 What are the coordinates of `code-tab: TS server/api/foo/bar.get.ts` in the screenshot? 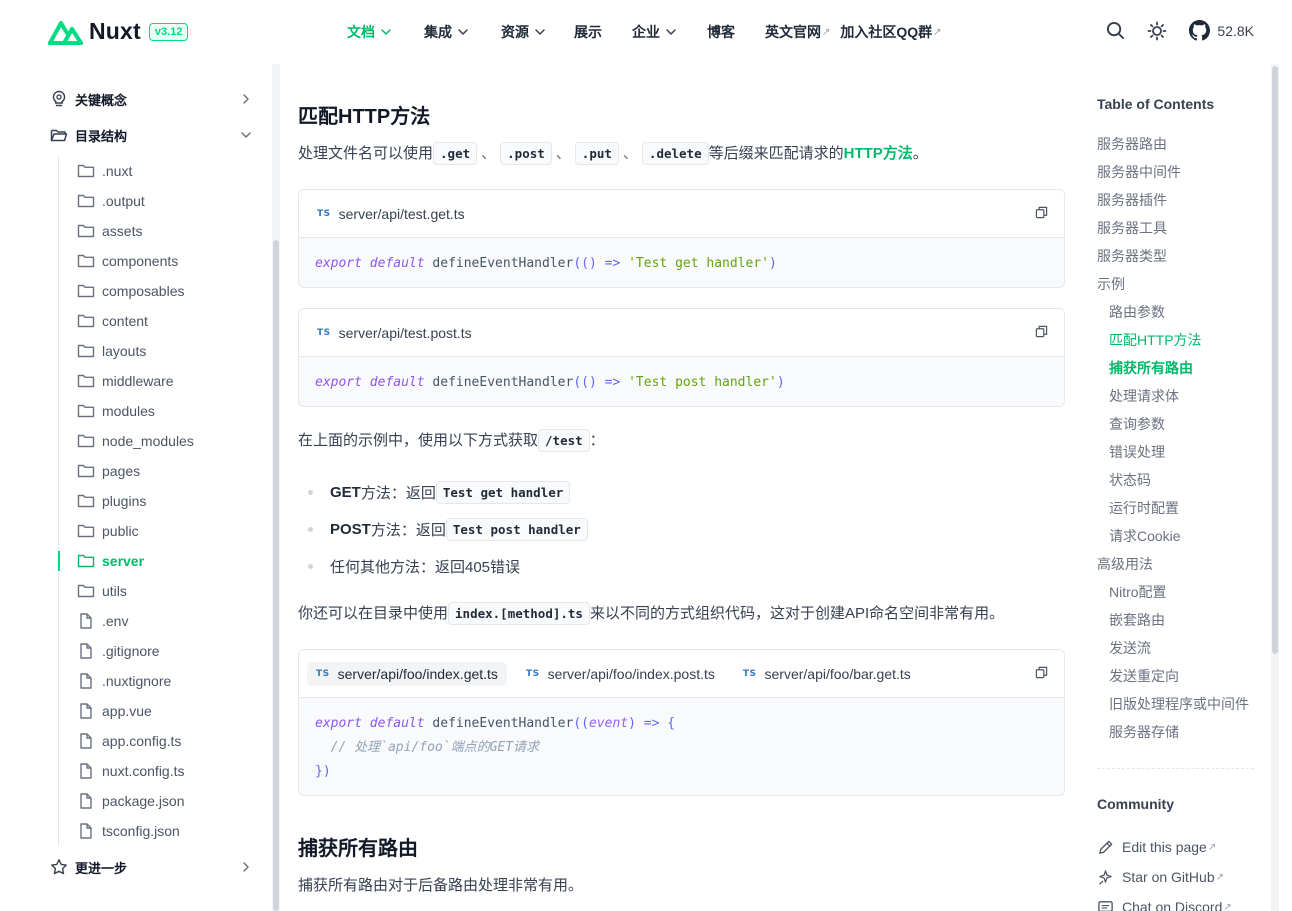 It's located at (827, 674).